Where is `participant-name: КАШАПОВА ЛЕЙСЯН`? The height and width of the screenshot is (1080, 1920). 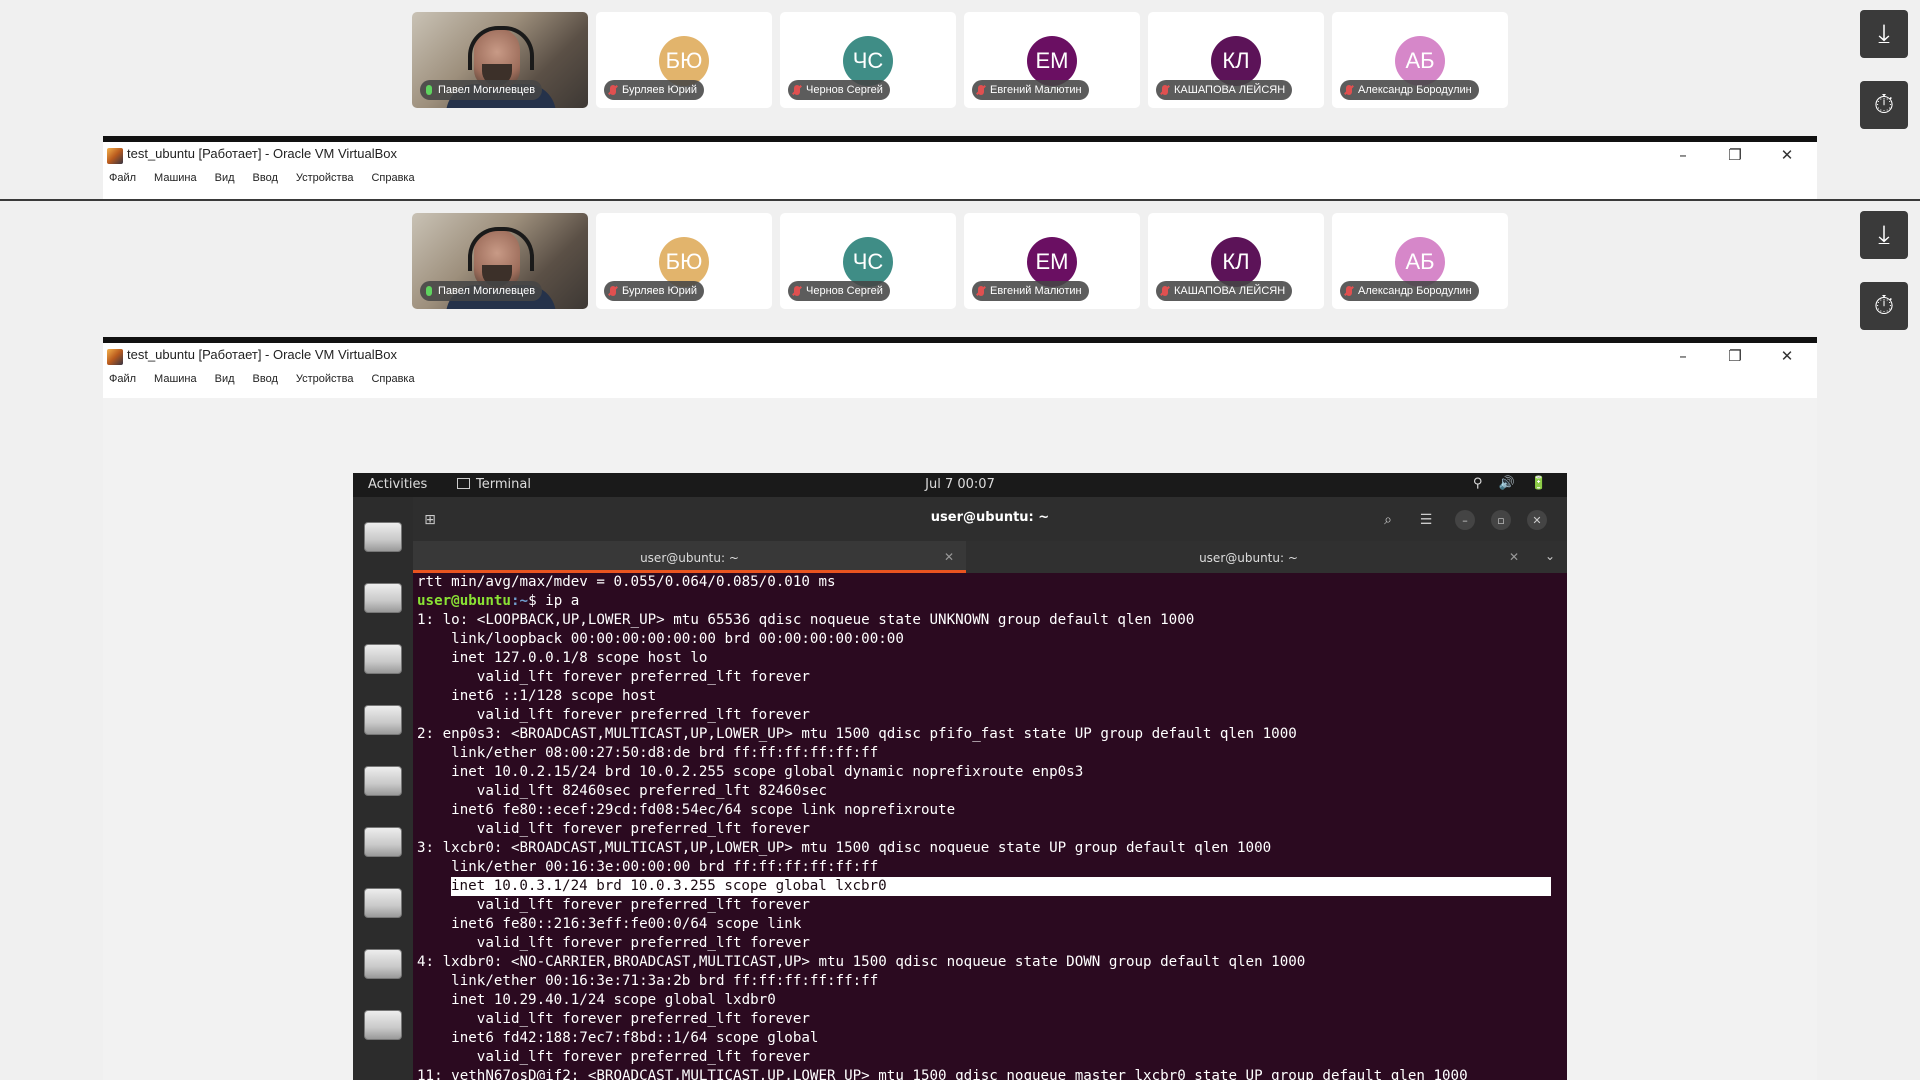 participant-name: КАШАПОВА ЛЕЙСЯН is located at coordinates (1230, 90).